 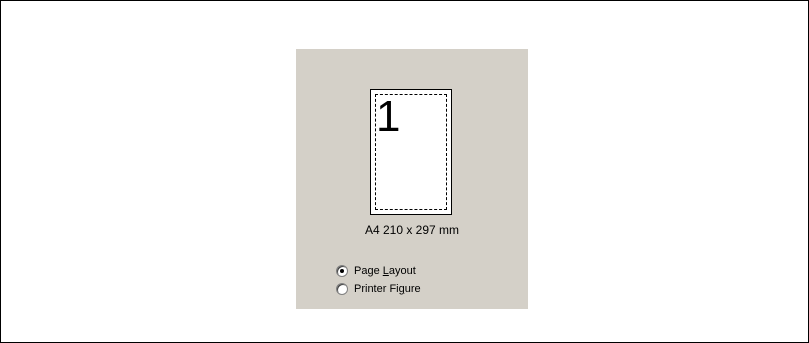 What do you see at coordinates (412, 230) in the screenshot?
I see `paper-size-label: A4 210 x 297 mm` at bounding box center [412, 230].